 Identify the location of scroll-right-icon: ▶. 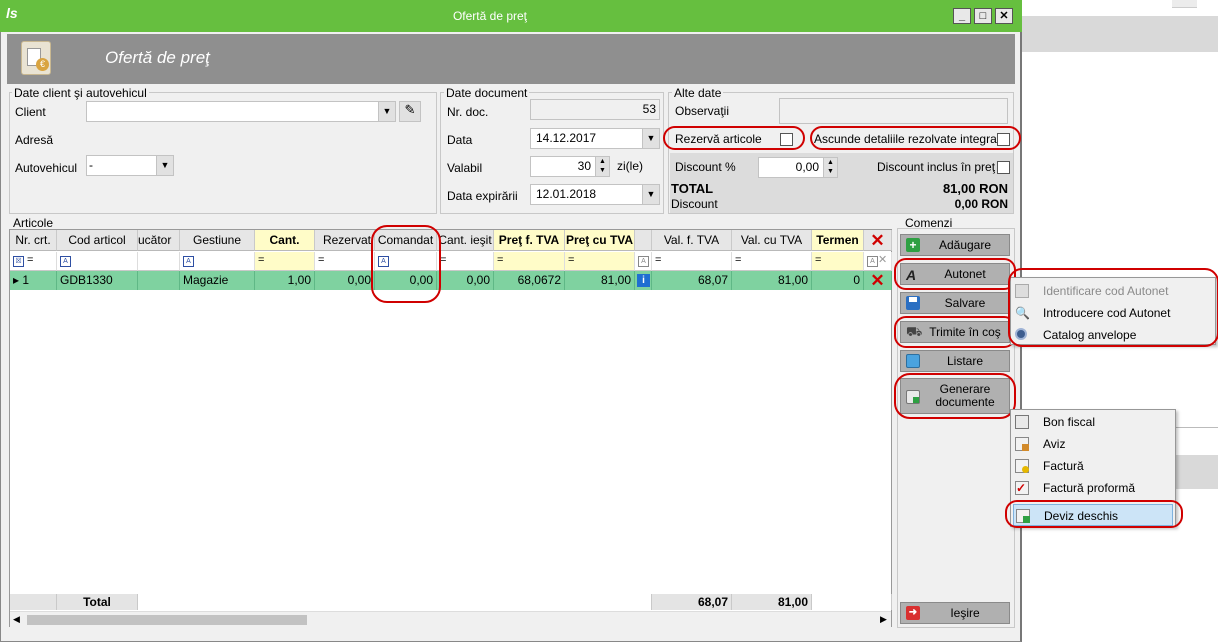
(883, 619).